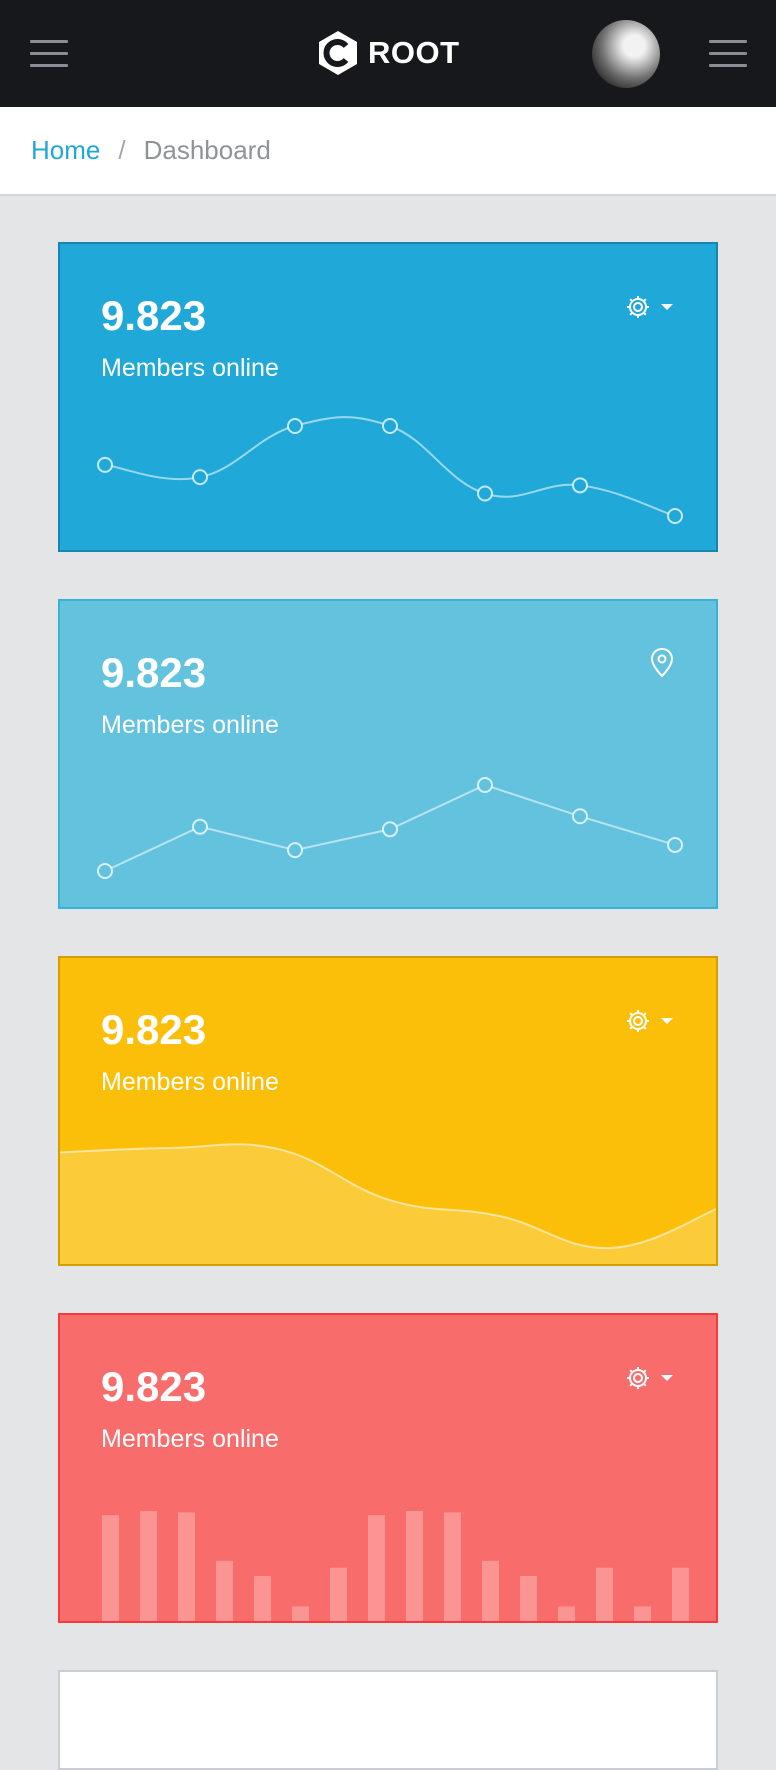  What do you see at coordinates (388, 397) in the screenshot?
I see `stat-card-members-online-primary: 9.823 Members online` at bounding box center [388, 397].